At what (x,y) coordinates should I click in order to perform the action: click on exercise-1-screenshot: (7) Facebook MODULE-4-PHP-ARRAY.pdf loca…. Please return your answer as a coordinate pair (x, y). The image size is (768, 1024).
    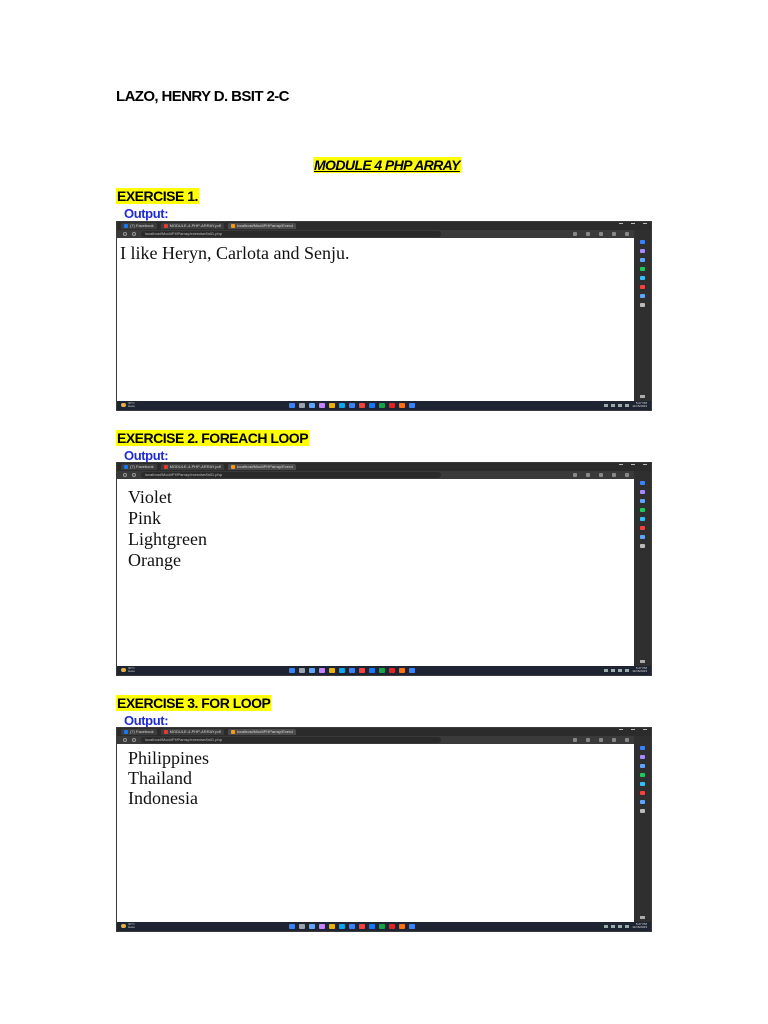
    Looking at the image, I should click on (384, 316).